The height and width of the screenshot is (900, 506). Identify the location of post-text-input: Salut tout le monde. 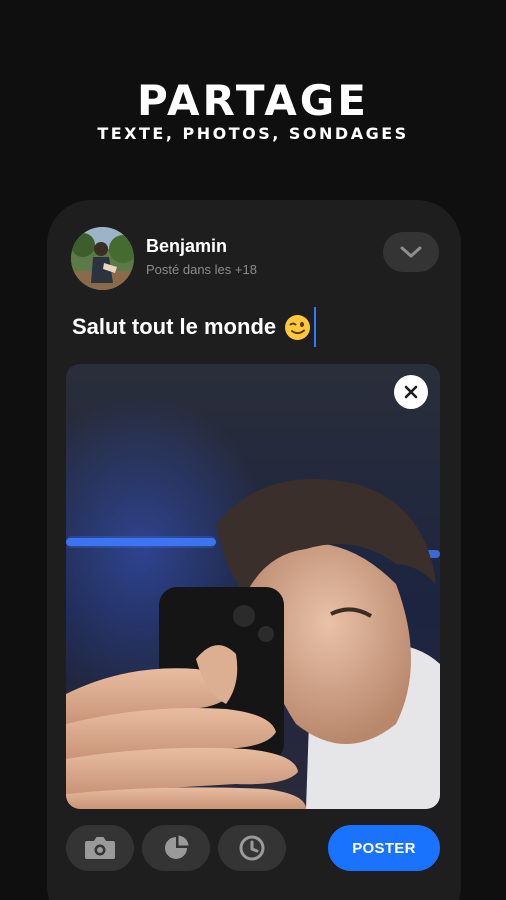
(194, 327).